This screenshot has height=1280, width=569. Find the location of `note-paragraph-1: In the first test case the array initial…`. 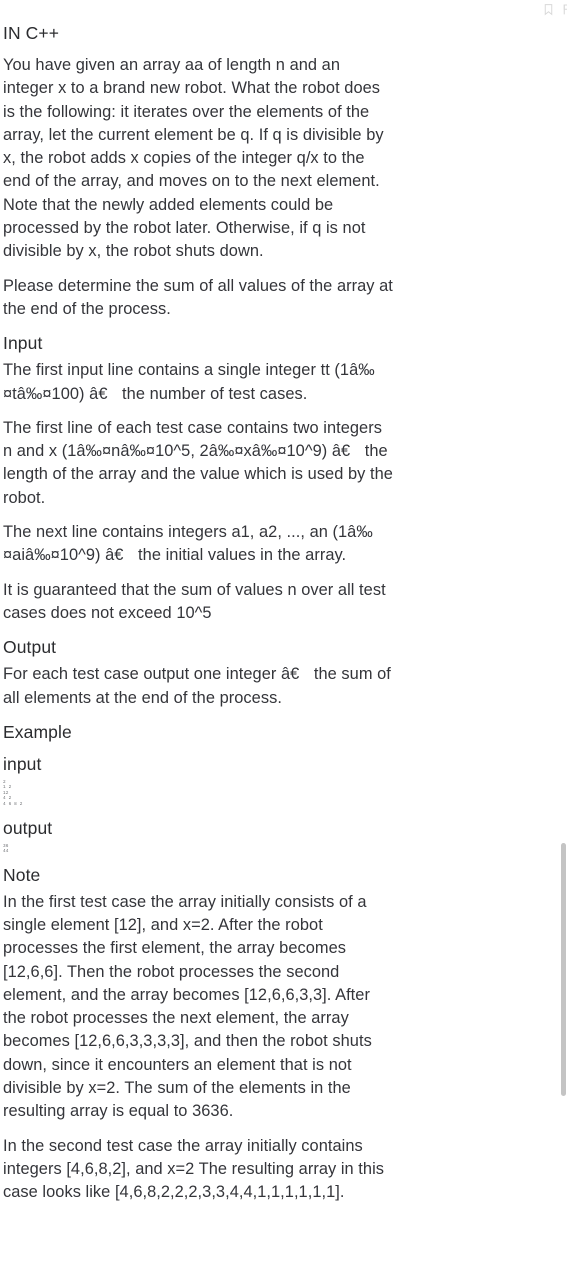

note-paragraph-1: In the first test case the array initial… is located at coordinates (187, 1006).